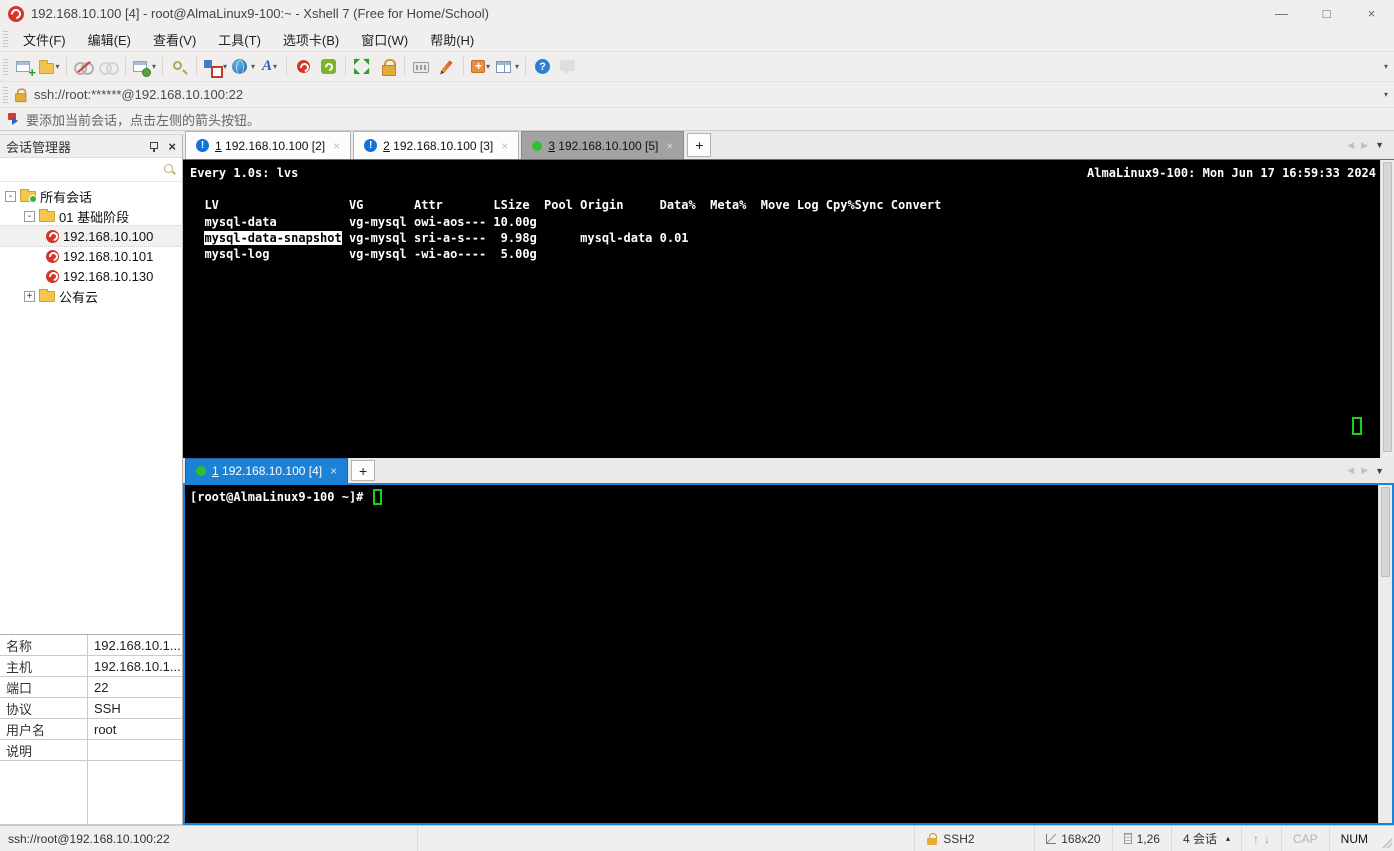 The image size is (1394, 851). Describe the element at coordinates (108, 67) in the screenshot. I see `reconnect-button` at that location.